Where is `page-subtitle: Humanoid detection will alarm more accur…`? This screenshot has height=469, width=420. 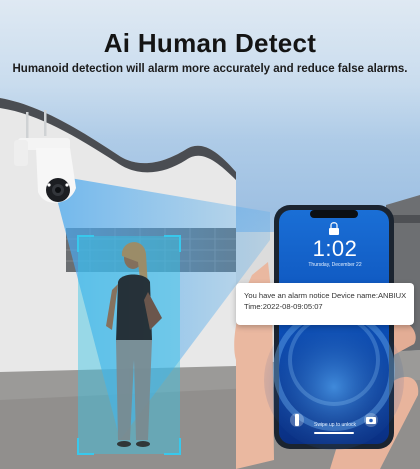
page-subtitle: Humanoid detection will alarm more accur… is located at coordinates (210, 69).